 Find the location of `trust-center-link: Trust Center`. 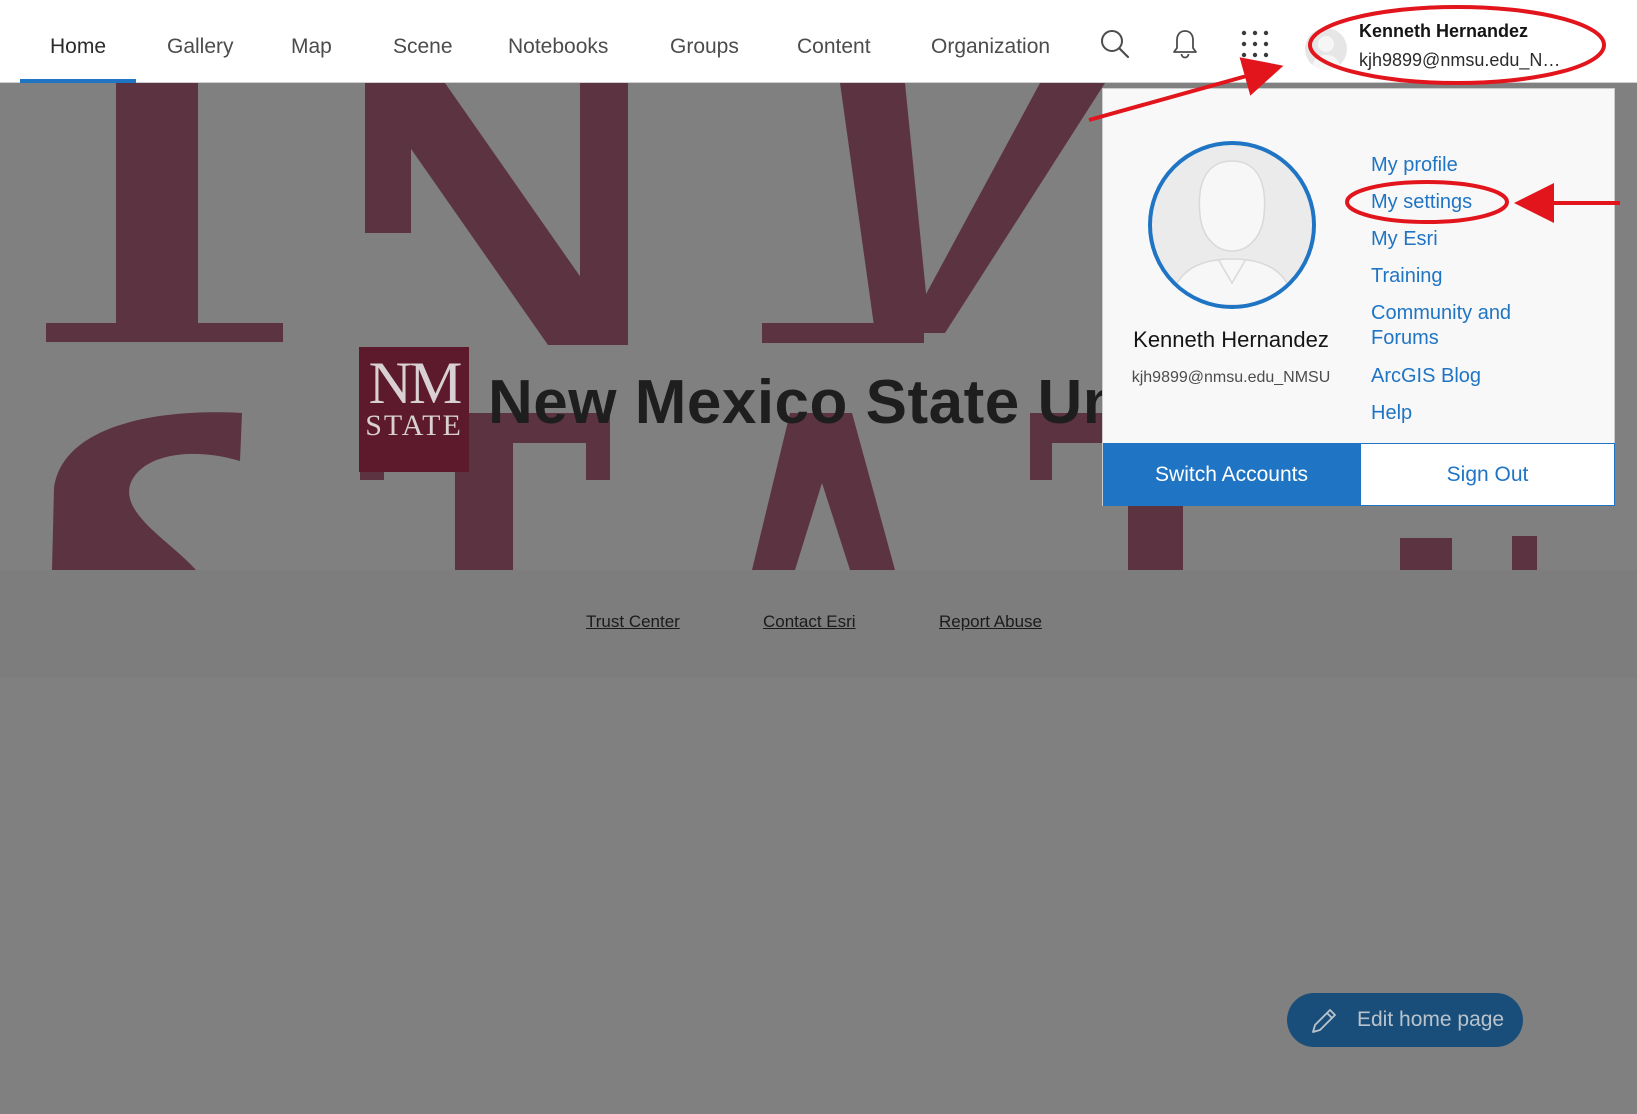

trust-center-link: Trust Center is located at coordinates (633, 622).